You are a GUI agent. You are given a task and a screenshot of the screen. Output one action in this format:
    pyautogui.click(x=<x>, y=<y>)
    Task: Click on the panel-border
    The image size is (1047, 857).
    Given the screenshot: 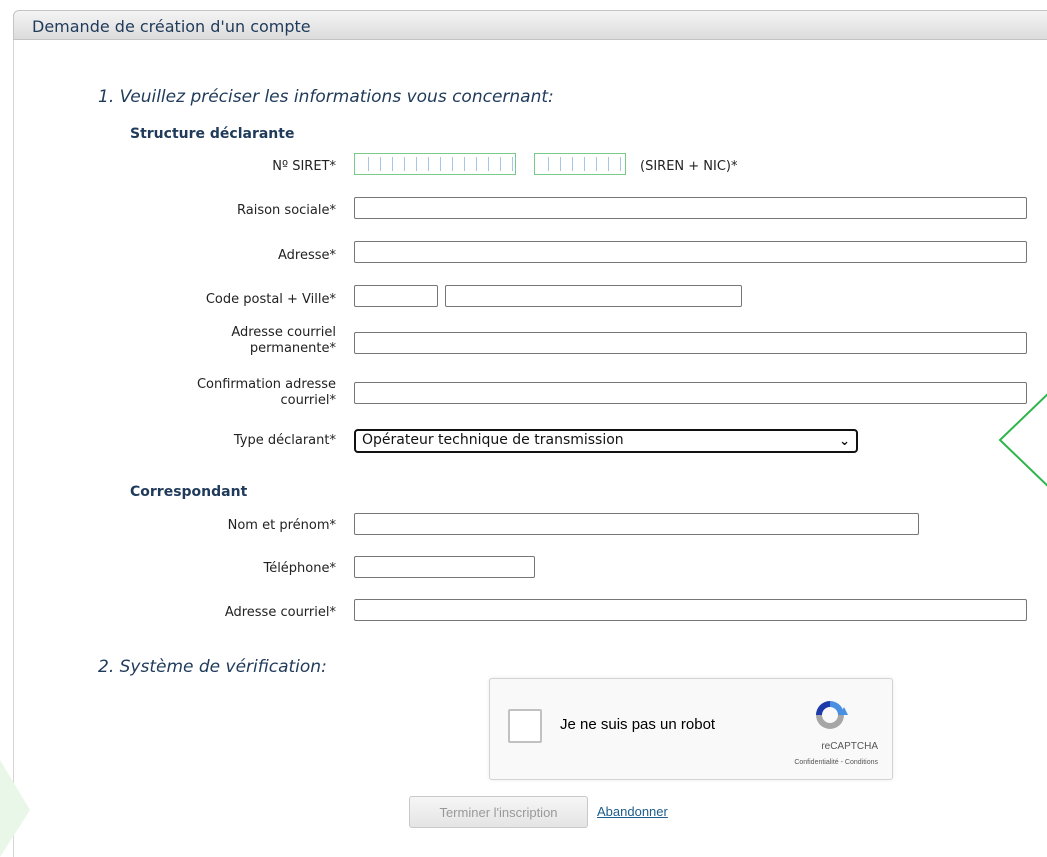 What is the action you would take?
    pyautogui.click(x=13, y=448)
    